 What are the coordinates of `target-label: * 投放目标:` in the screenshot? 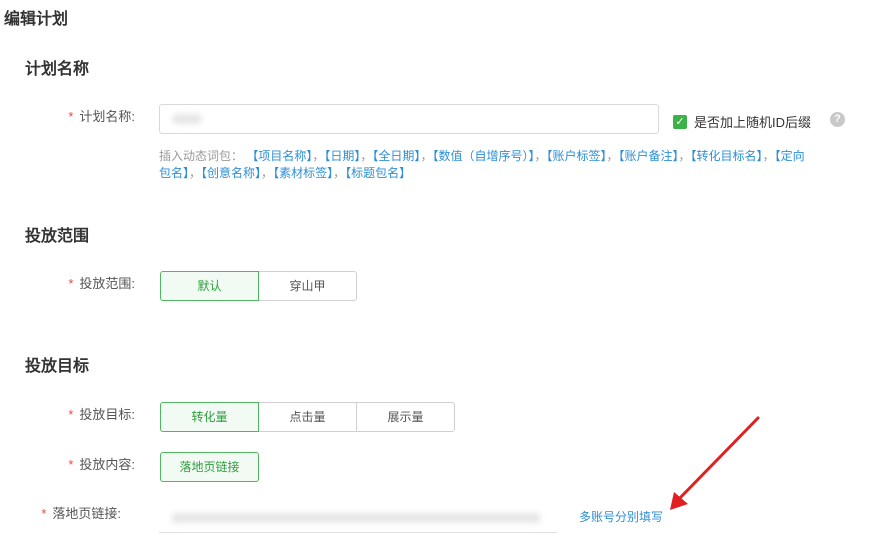 It's located at (101, 414).